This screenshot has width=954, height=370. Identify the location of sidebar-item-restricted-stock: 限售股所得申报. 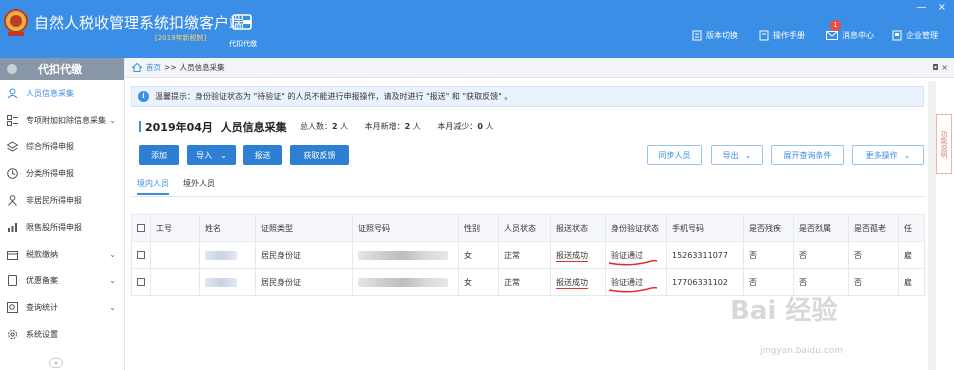
(62, 227).